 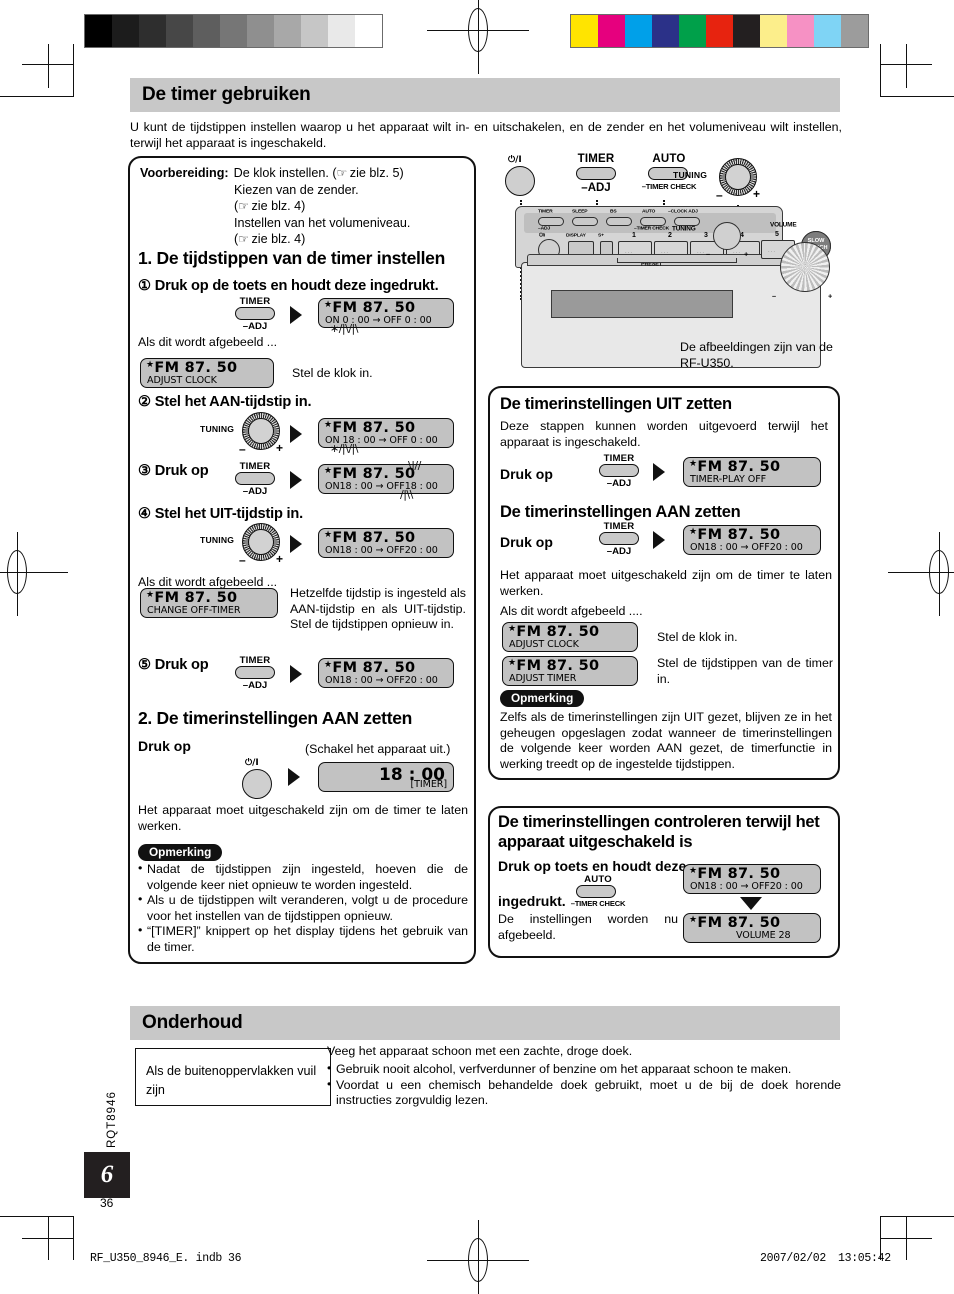 I want to click on auto-timer-check-button: AUTO –TIMER CHECK, so click(x=598, y=893).